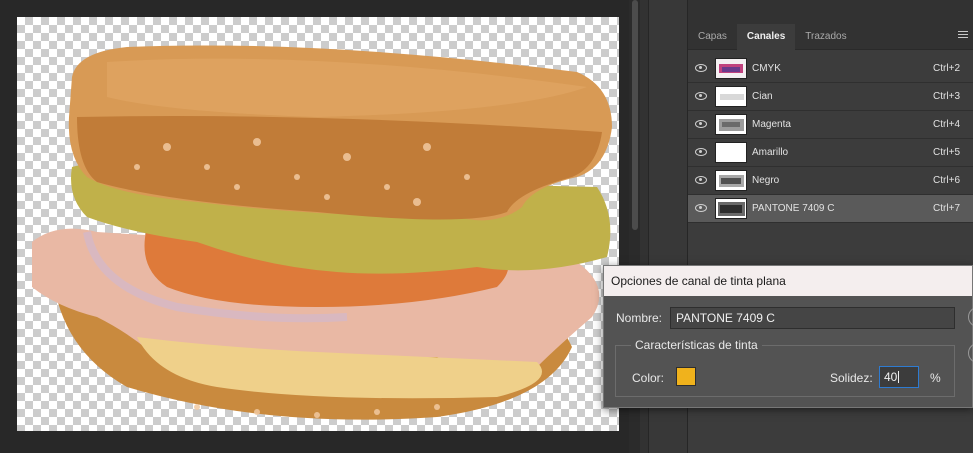 The height and width of the screenshot is (453, 973). Describe the element at coordinates (946, 208) in the screenshot. I see `channel-shortcut: Ctrl+7` at that location.